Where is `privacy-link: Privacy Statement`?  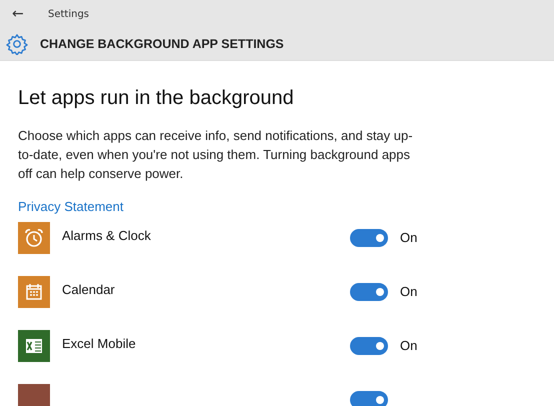
privacy-link: Privacy Statement is located at coordinates (71, 206).